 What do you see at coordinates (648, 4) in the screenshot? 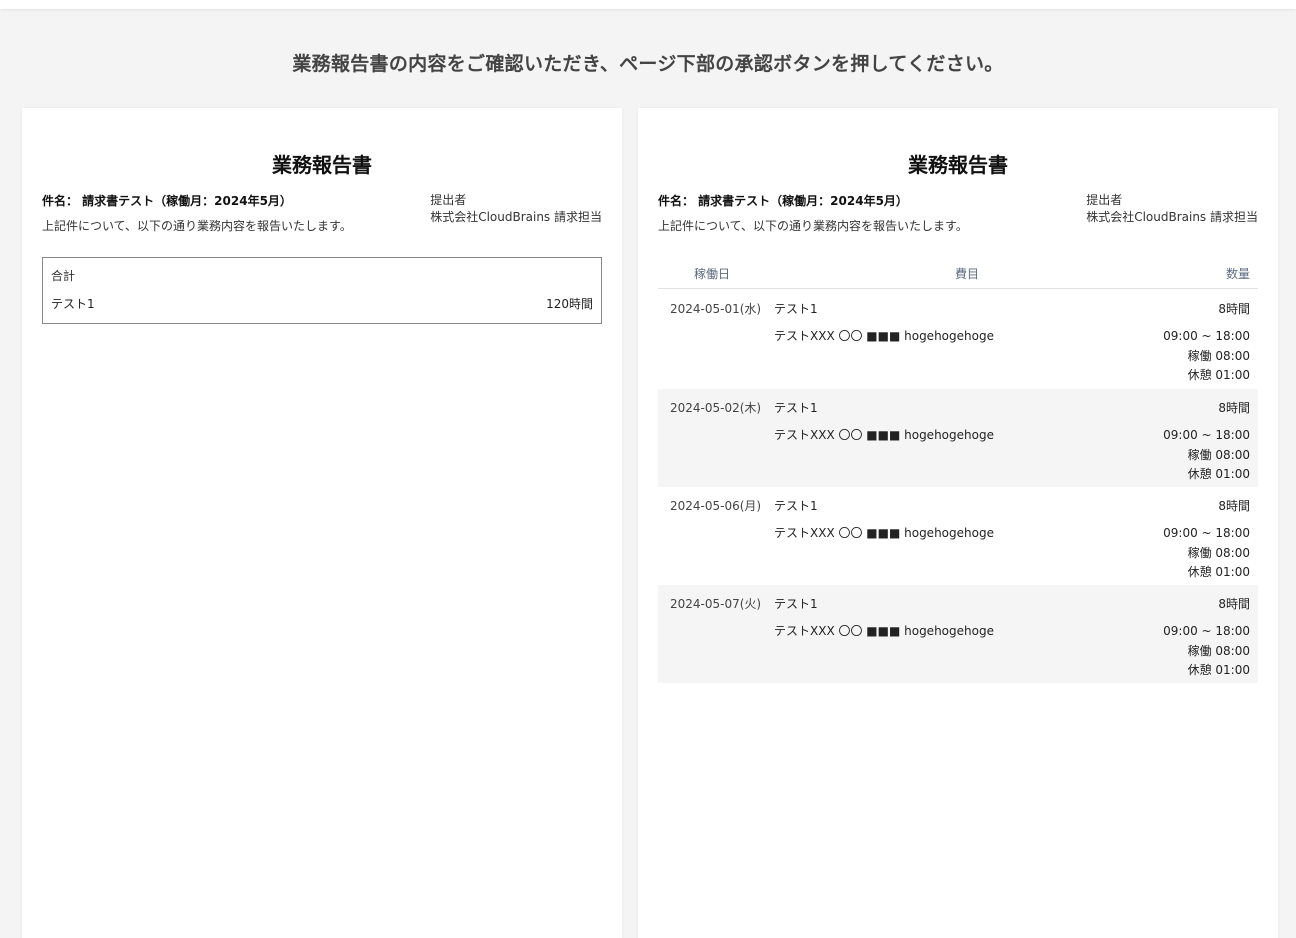
I see `top-bar` at bounding box center [648, 4].